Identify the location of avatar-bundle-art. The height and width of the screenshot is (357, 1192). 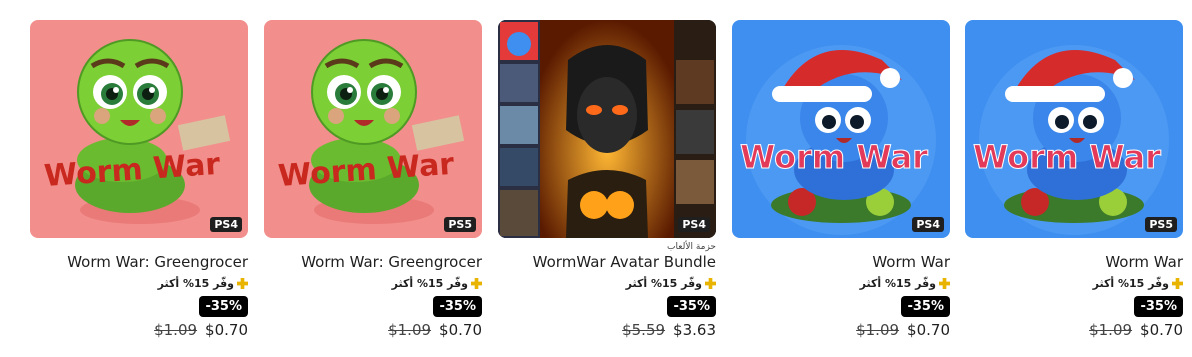
(607, 129).